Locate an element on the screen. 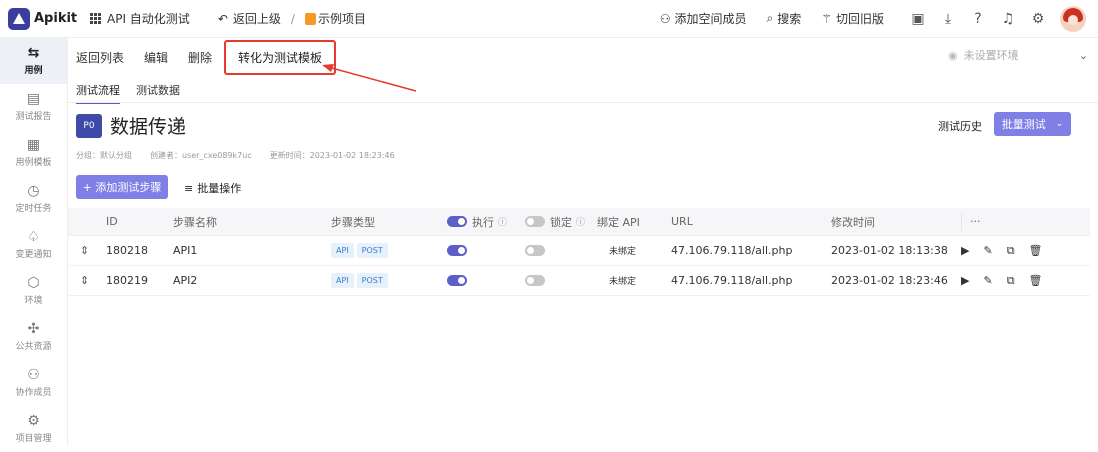 The height and width of the screenshot is (452, 1098). env-selector: ◉ 未设置环境 ⌄ is located at coordinates (1018, 55).